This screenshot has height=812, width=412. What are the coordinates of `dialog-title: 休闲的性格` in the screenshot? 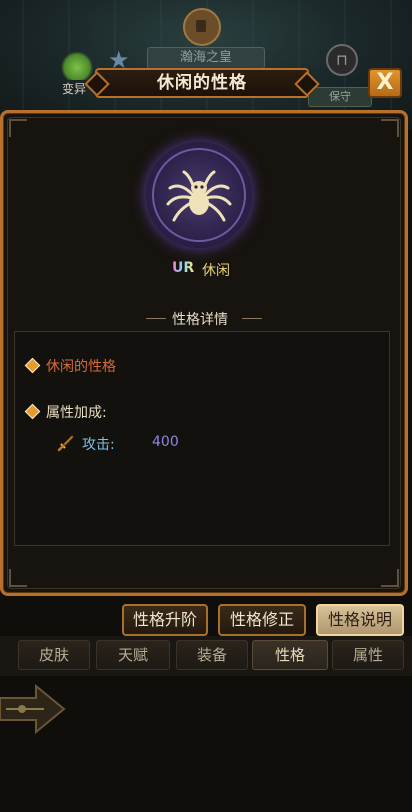 It's located at (202, 83).